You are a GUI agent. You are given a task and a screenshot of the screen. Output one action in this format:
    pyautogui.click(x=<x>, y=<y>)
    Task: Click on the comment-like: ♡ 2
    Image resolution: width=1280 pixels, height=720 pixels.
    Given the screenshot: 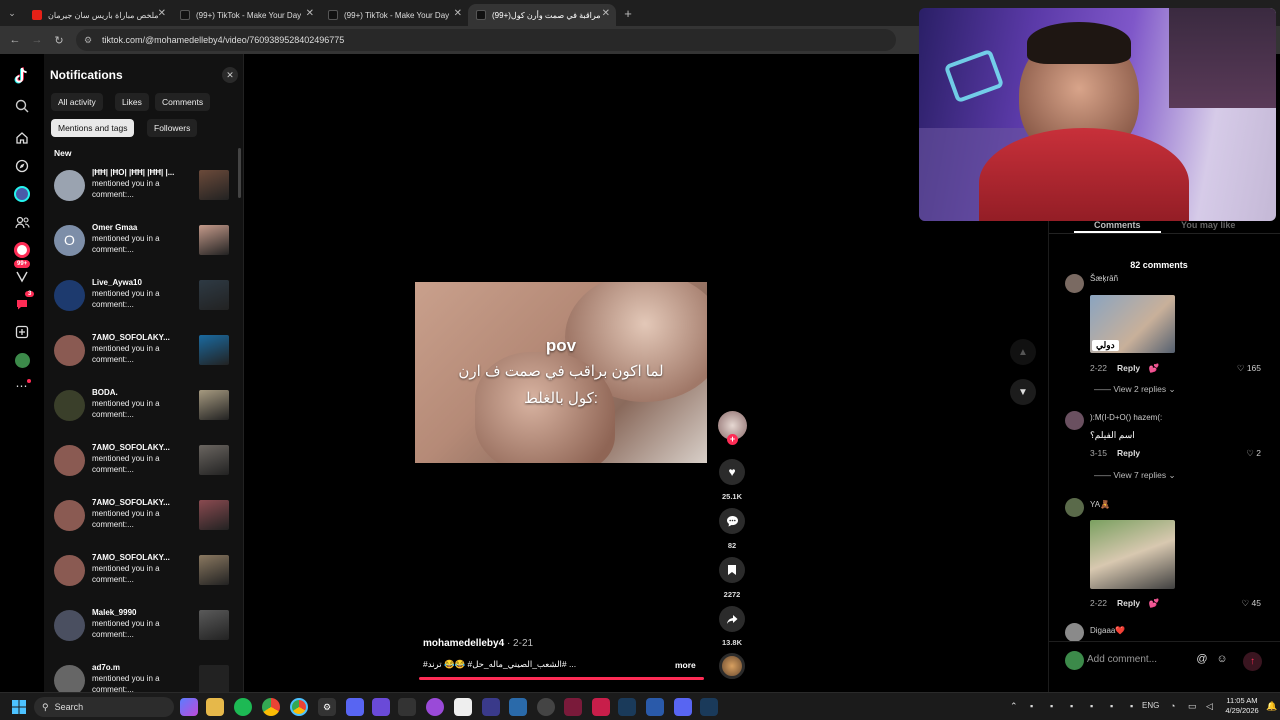 What is the action you would take?
    pyautogui.click(x=1245, y=453)
    